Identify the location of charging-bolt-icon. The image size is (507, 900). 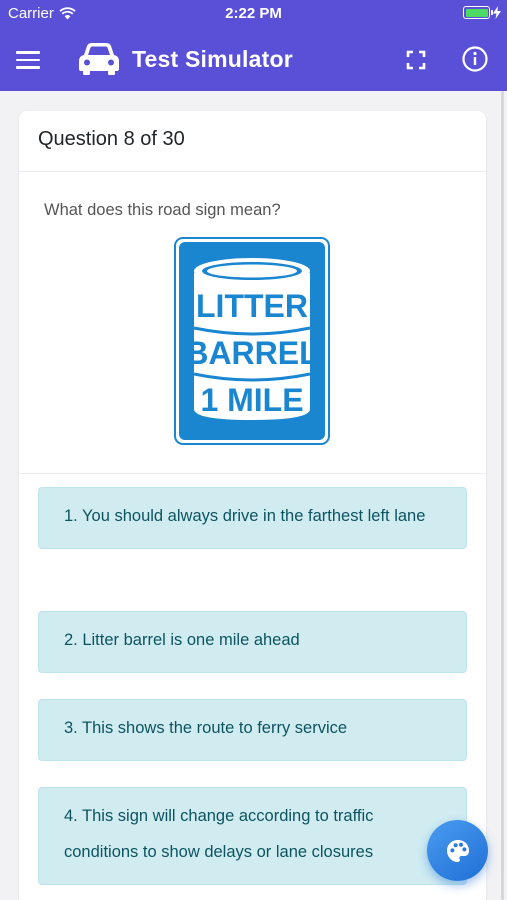
(497, 12).